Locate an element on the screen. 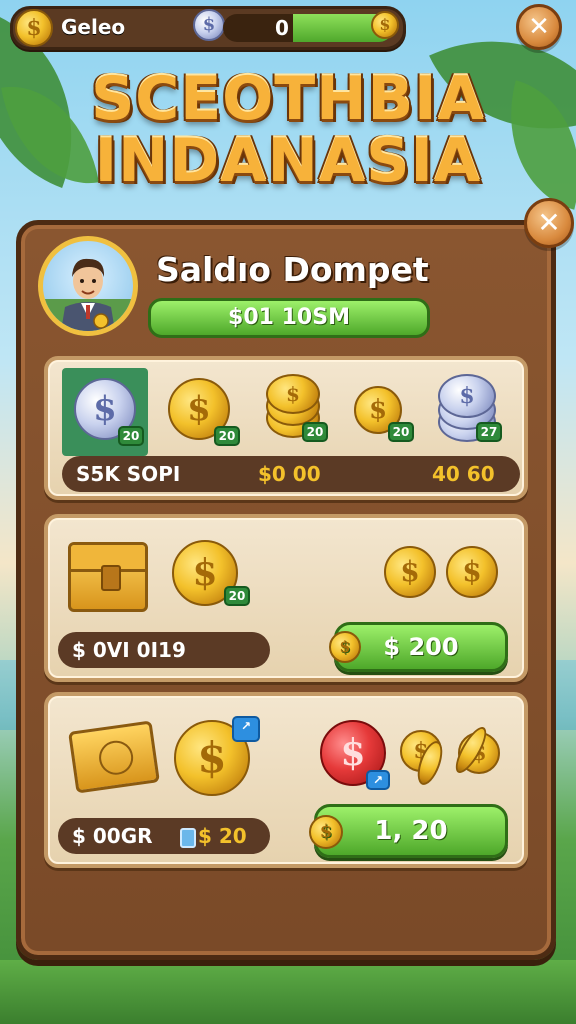 The image size is (576, 1024). wallet-title: Saldıo Dompet is located at coordinates (292, 269).